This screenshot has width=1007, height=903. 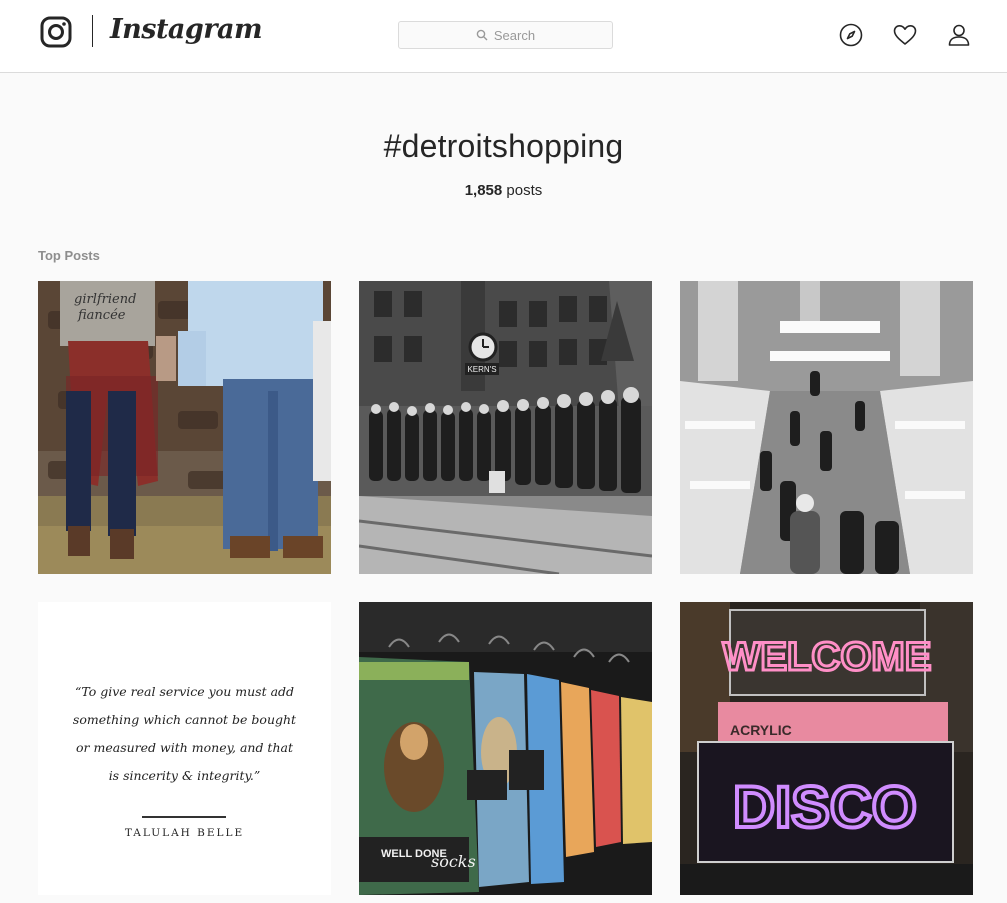 What do you see at coordinates (514, 35) in the screenshot?
I see `search-placeholder: Search` at bounding box center [514, 35].